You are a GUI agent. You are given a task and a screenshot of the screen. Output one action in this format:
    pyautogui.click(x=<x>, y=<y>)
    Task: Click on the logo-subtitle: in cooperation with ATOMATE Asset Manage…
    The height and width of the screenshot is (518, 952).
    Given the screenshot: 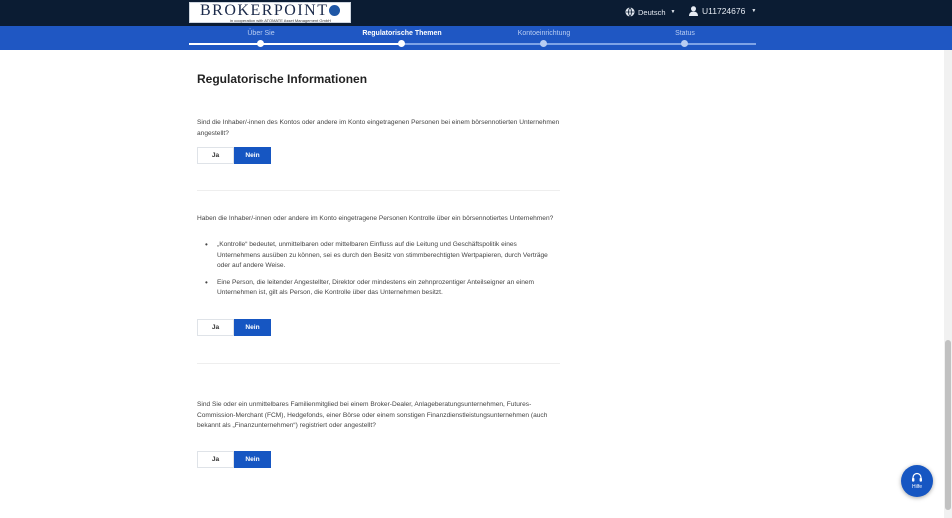 What is the action you would take?
    pyautogui.click(x=280, y=20)
    